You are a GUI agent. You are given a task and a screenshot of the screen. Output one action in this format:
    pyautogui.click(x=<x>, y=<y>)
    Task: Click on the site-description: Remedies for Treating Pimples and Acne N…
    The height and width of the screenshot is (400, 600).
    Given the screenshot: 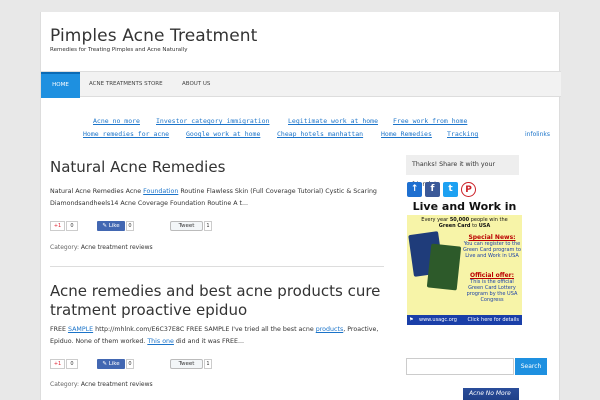 What is the action you would take?
    pyautogui.click(x=119, y=50)
    